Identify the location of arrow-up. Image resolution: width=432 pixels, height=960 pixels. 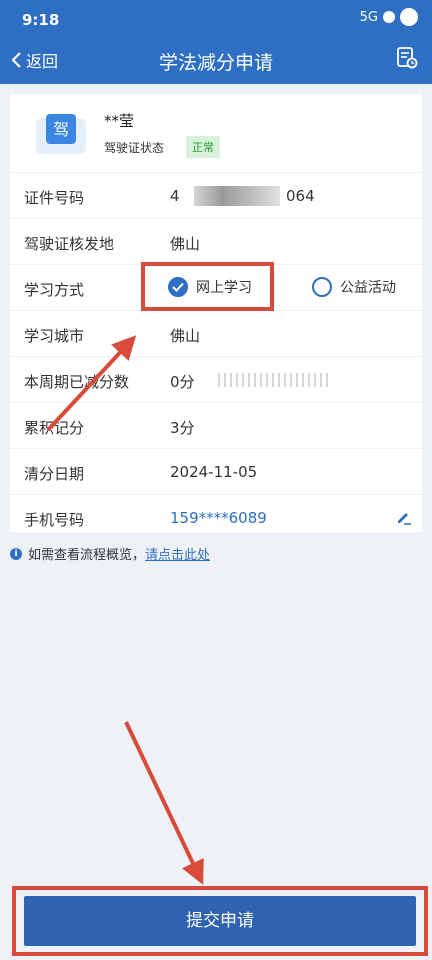
(91, 383).